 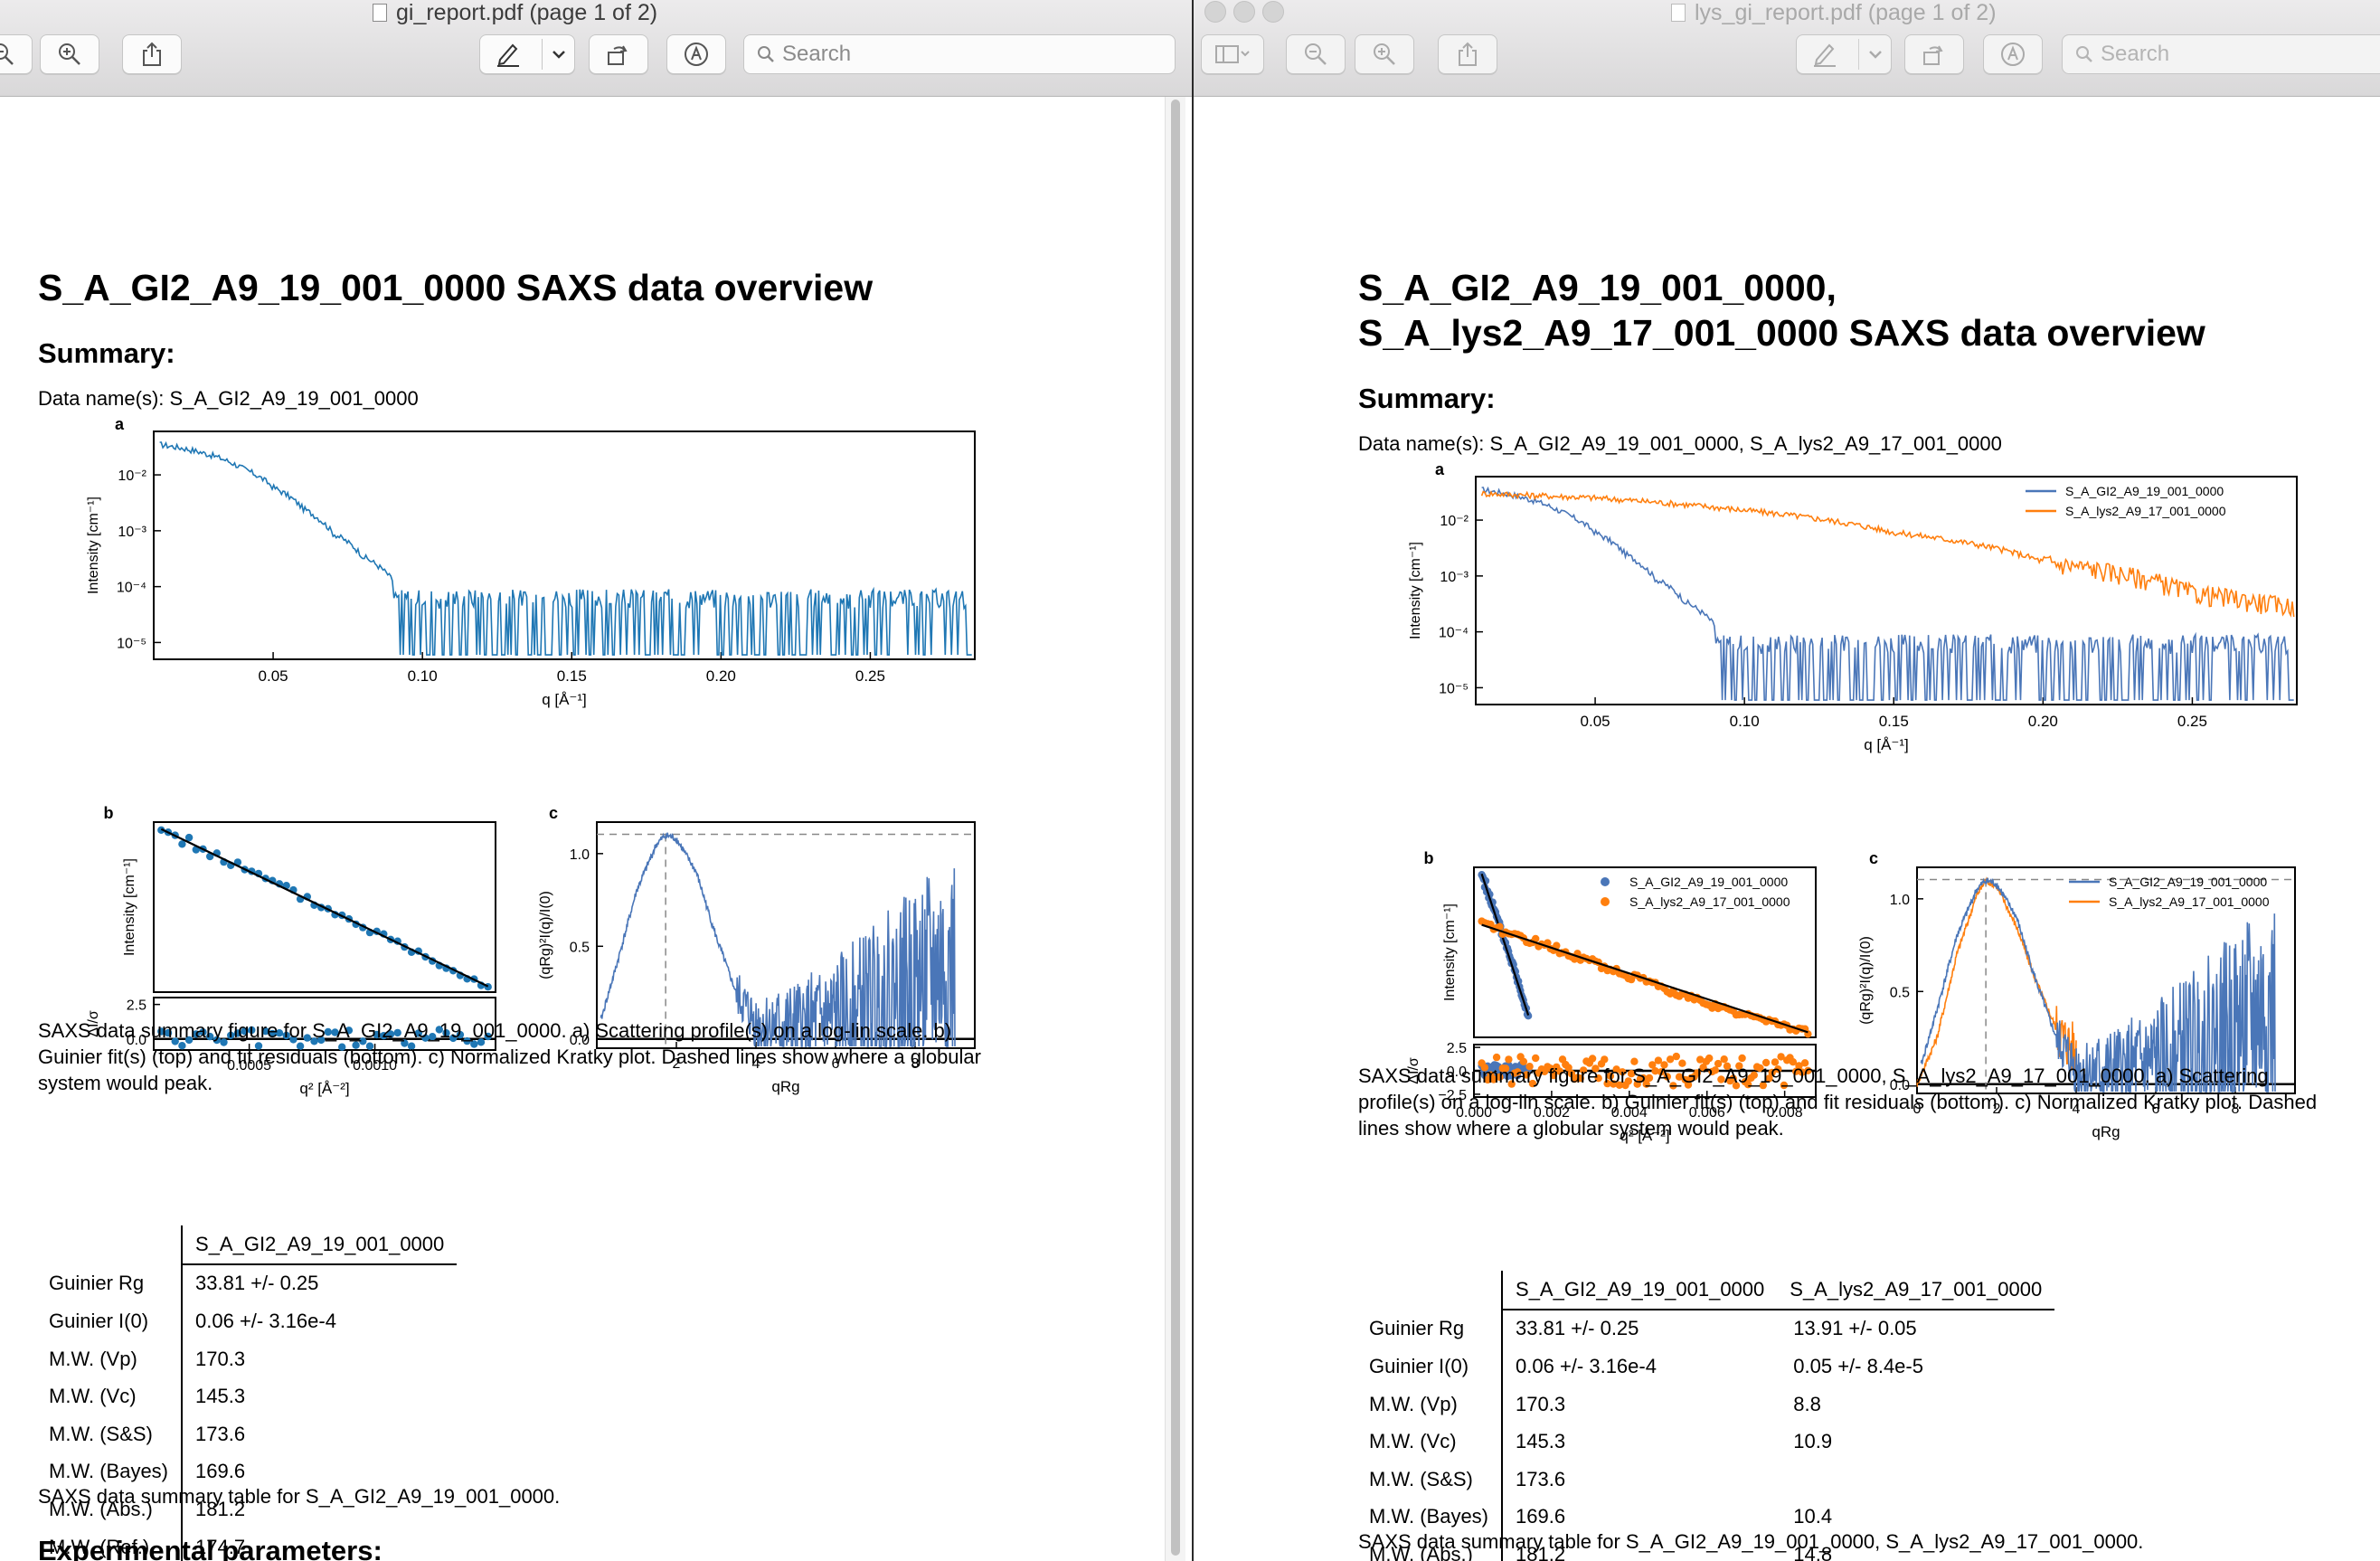 I want to click on document-icon, so click(x=1678, y=13).